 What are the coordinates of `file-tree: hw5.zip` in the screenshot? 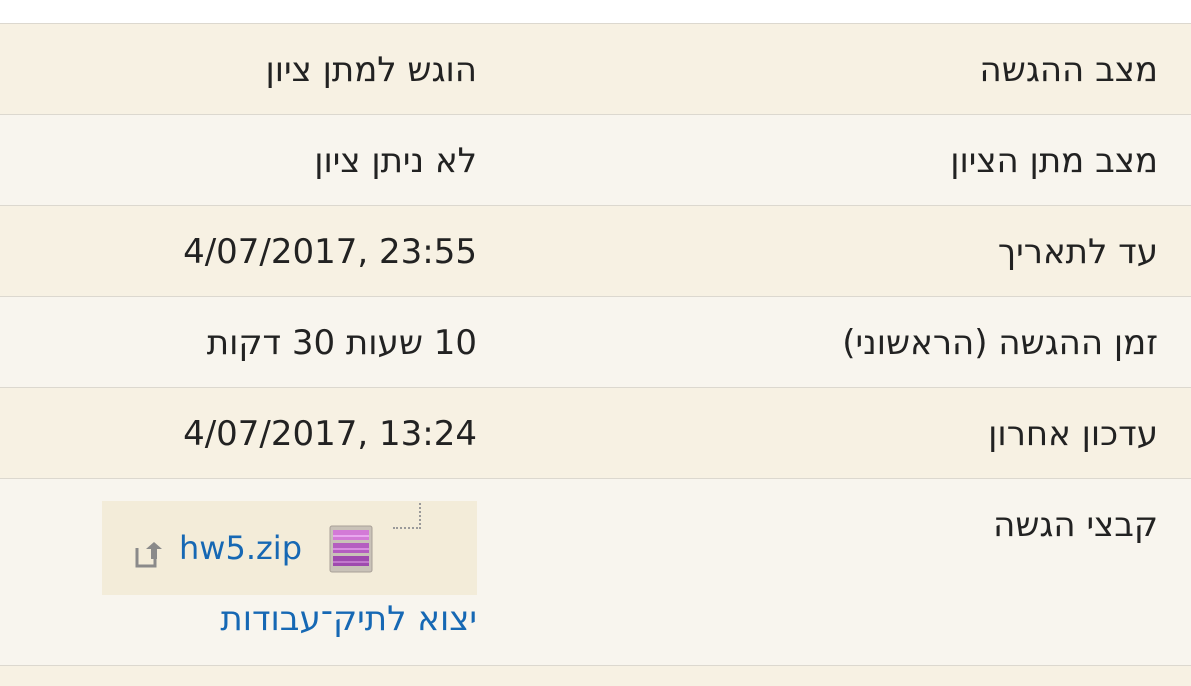 It's located at (289, 548).